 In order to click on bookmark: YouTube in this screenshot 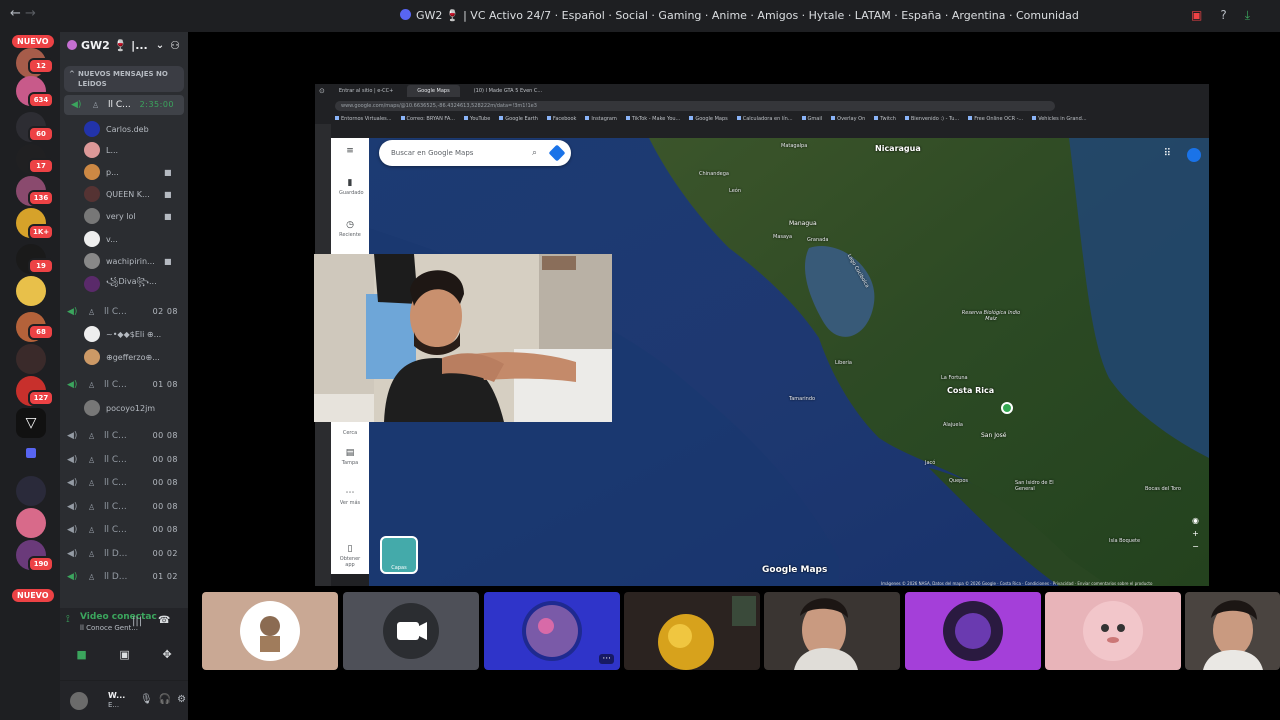, I will do `click(477, 119)`.